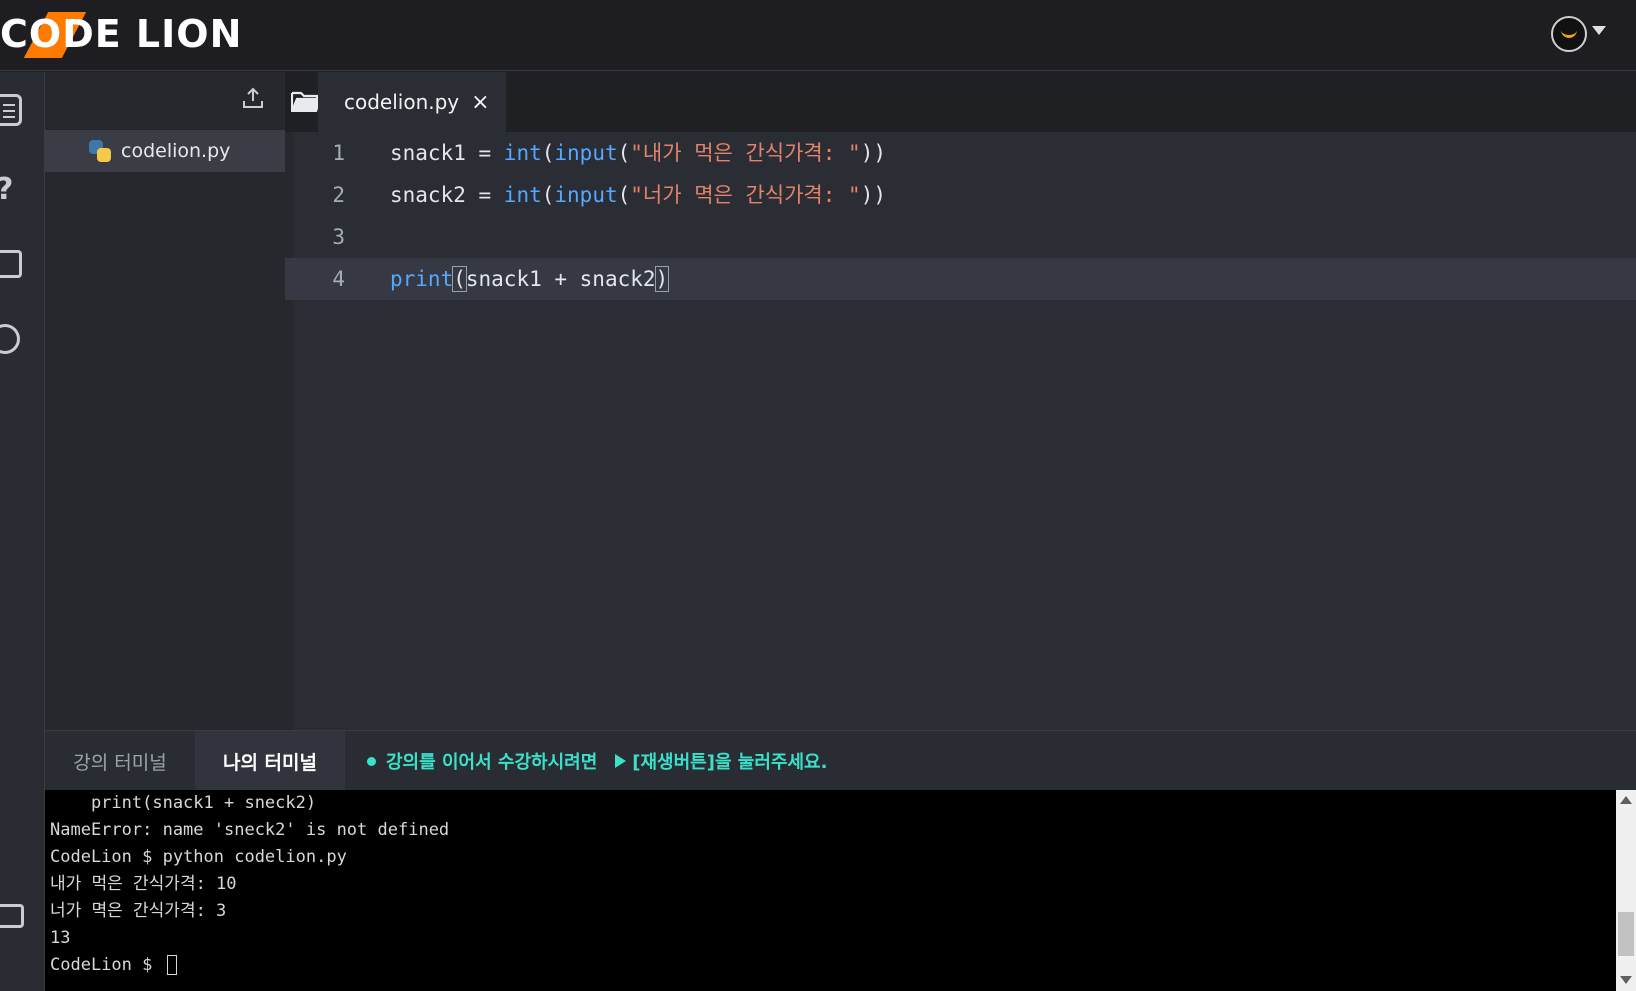 The height and width of the screenshot is (991, 1636). Describe the element at coordinates (100, 151) in the screenshot. I see `python-icon` at that location.